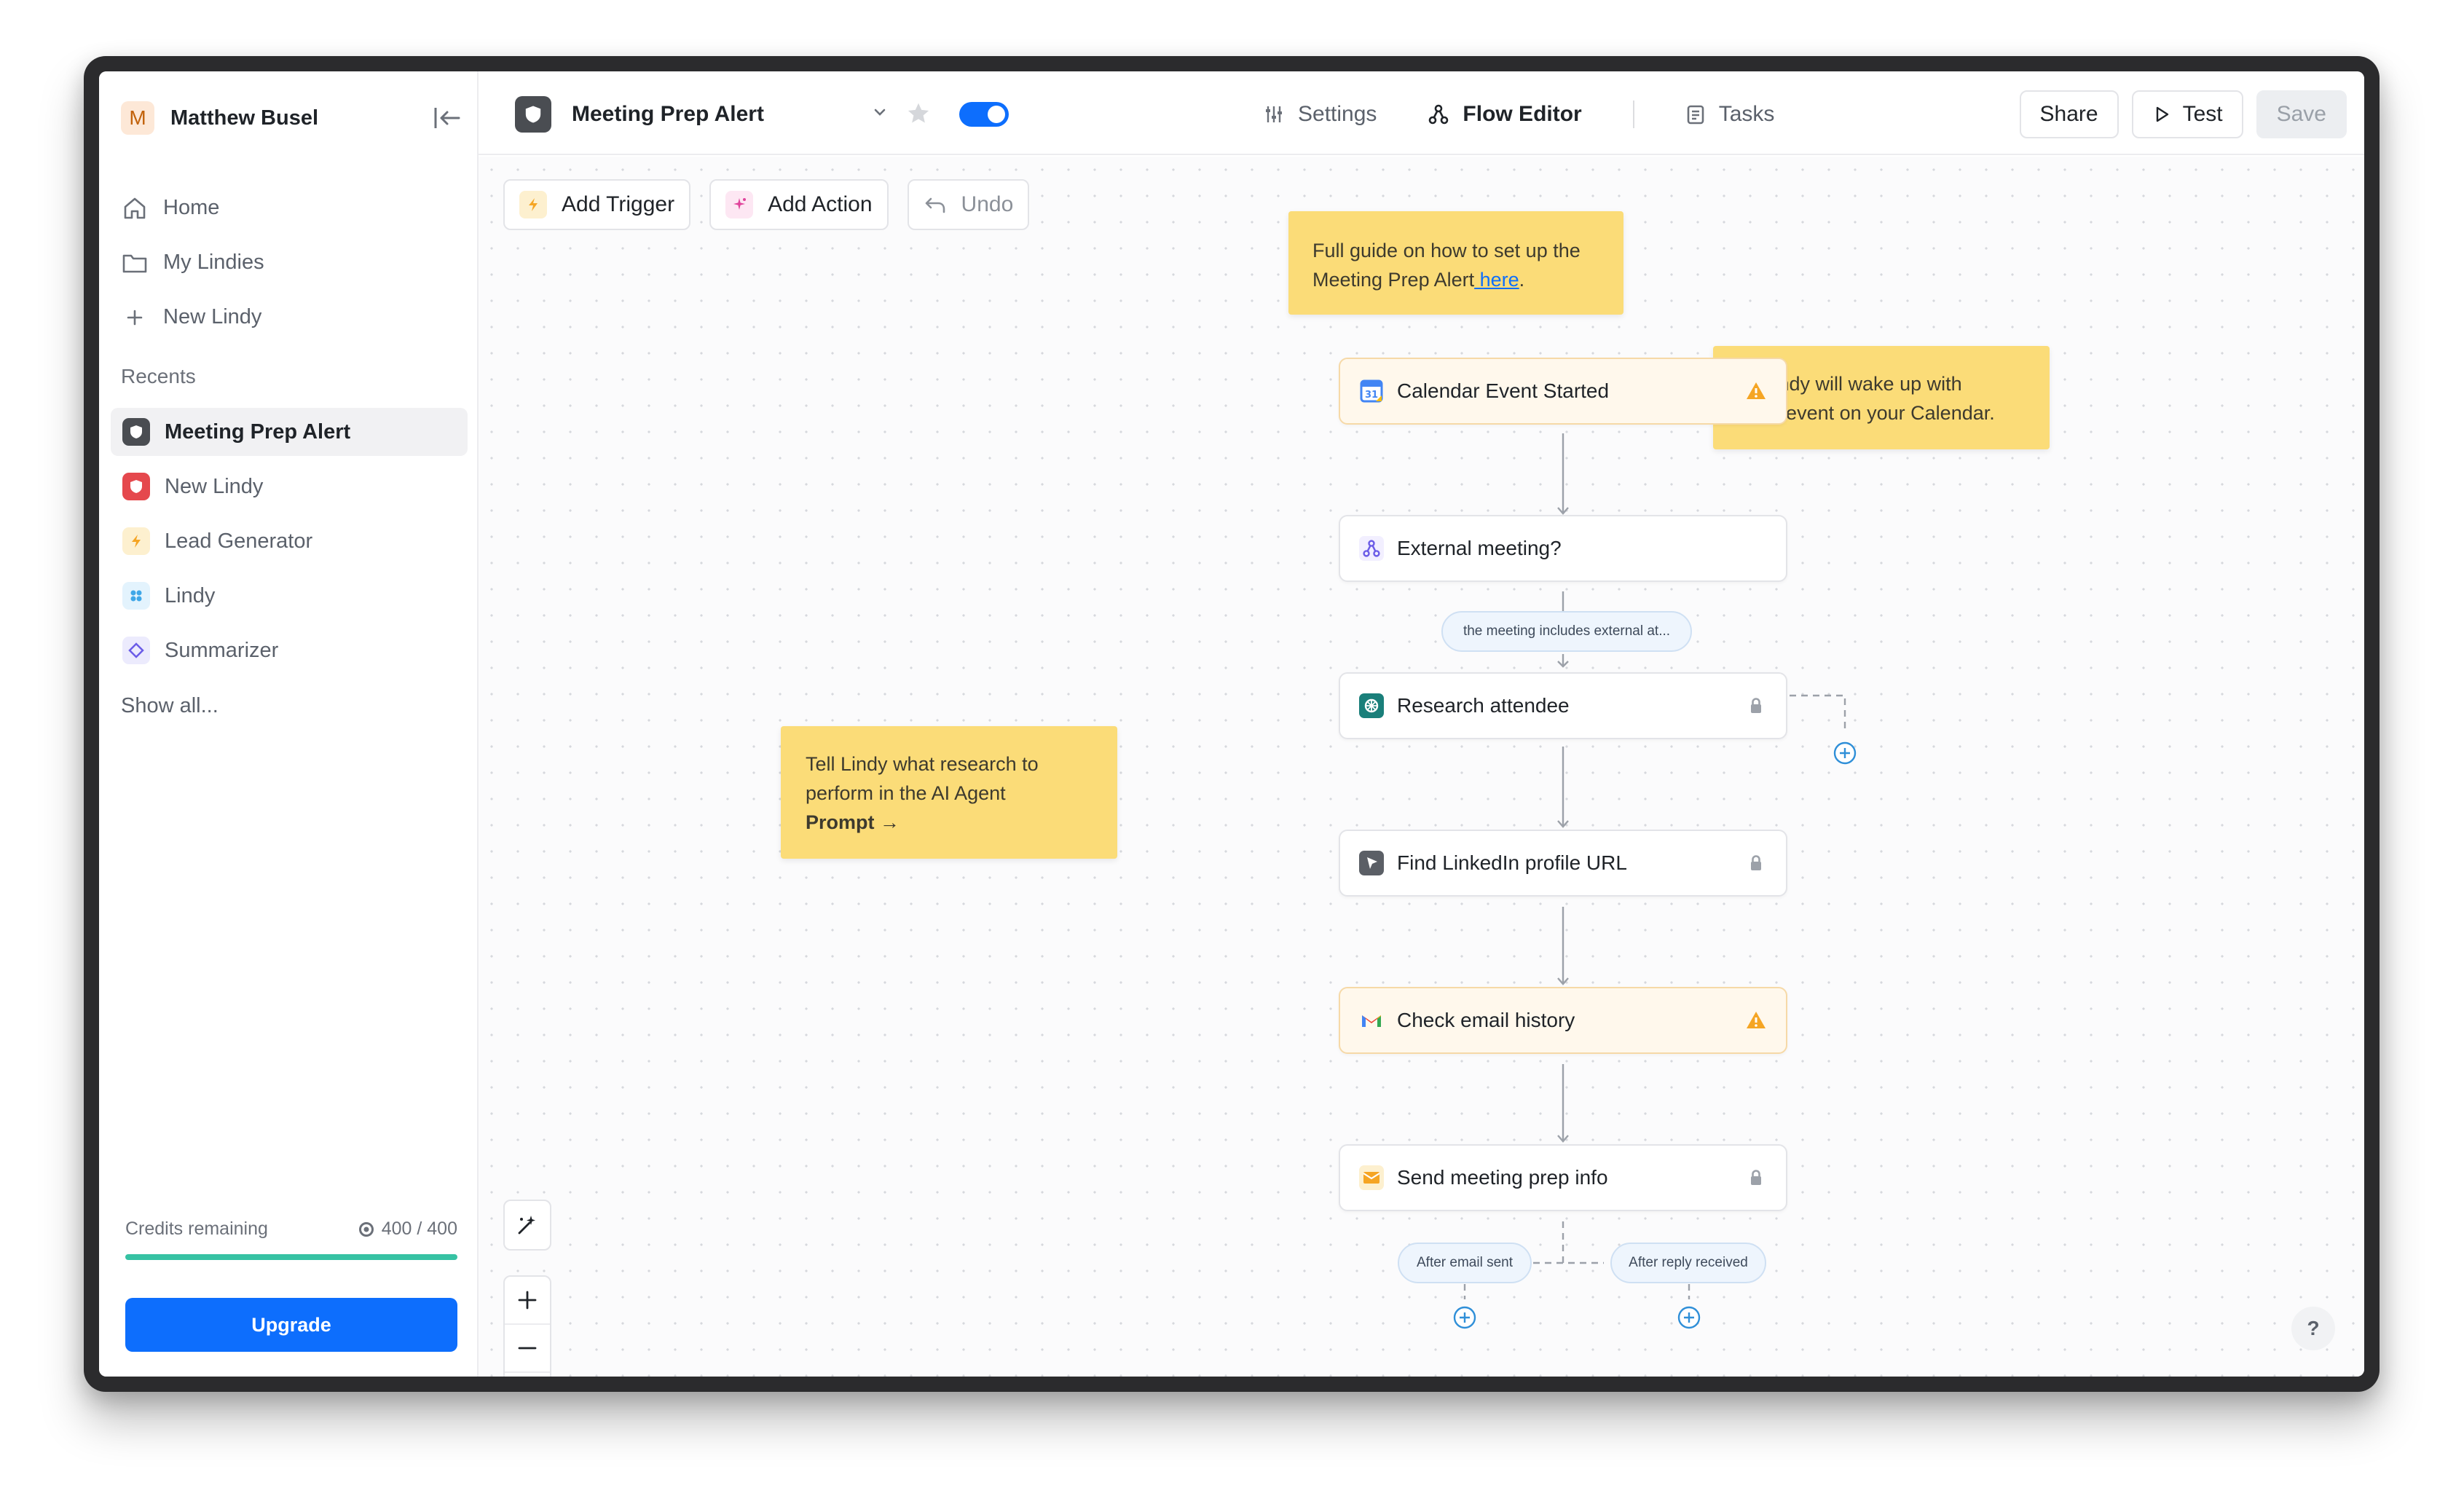  Describe the element at coordinates (949, 822) in the screenshot. I see `research-note-line3: Prompt →` at that location.